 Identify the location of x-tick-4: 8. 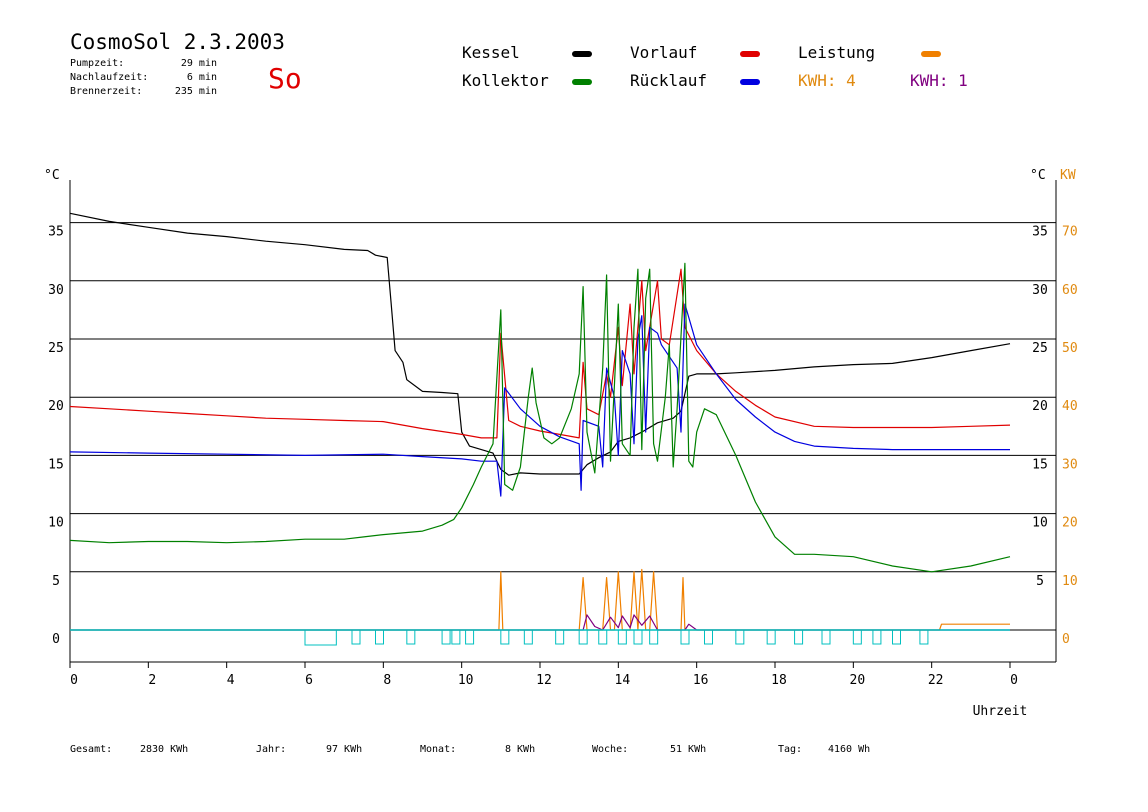
(387, 680).